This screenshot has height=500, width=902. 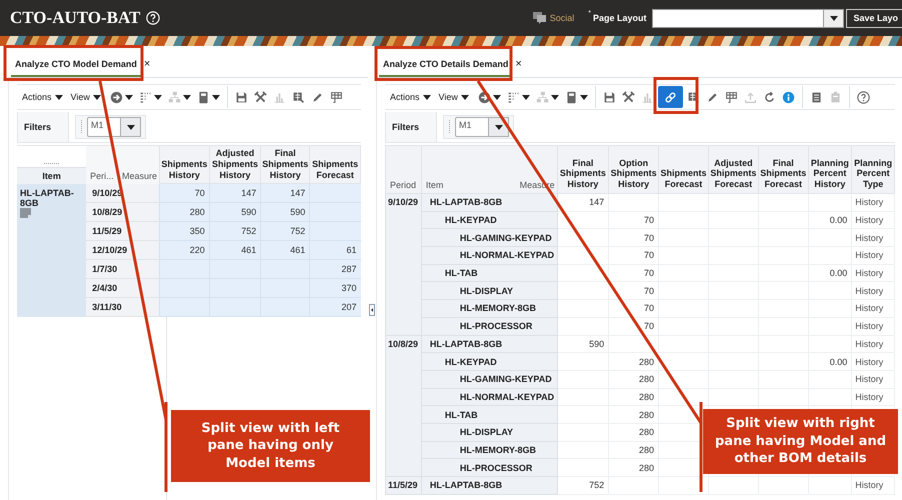 I want to click on column-header: Shipments History, so click(x=184, y=165).